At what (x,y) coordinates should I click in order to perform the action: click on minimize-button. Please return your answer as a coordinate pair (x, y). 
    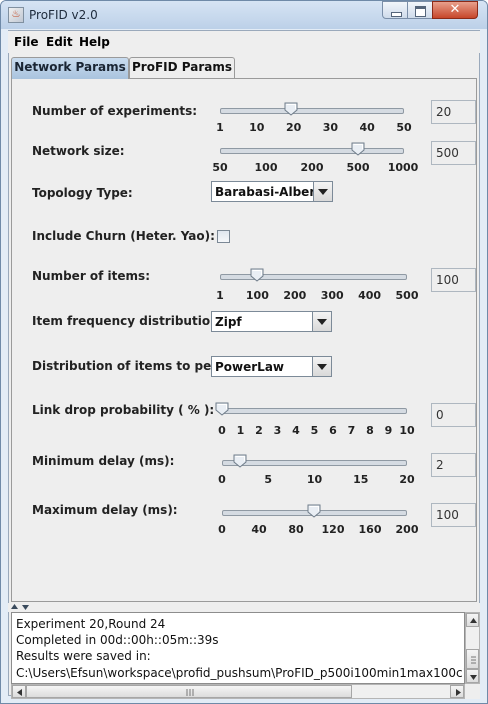
    Looking at the image, I should click on (395, 10).